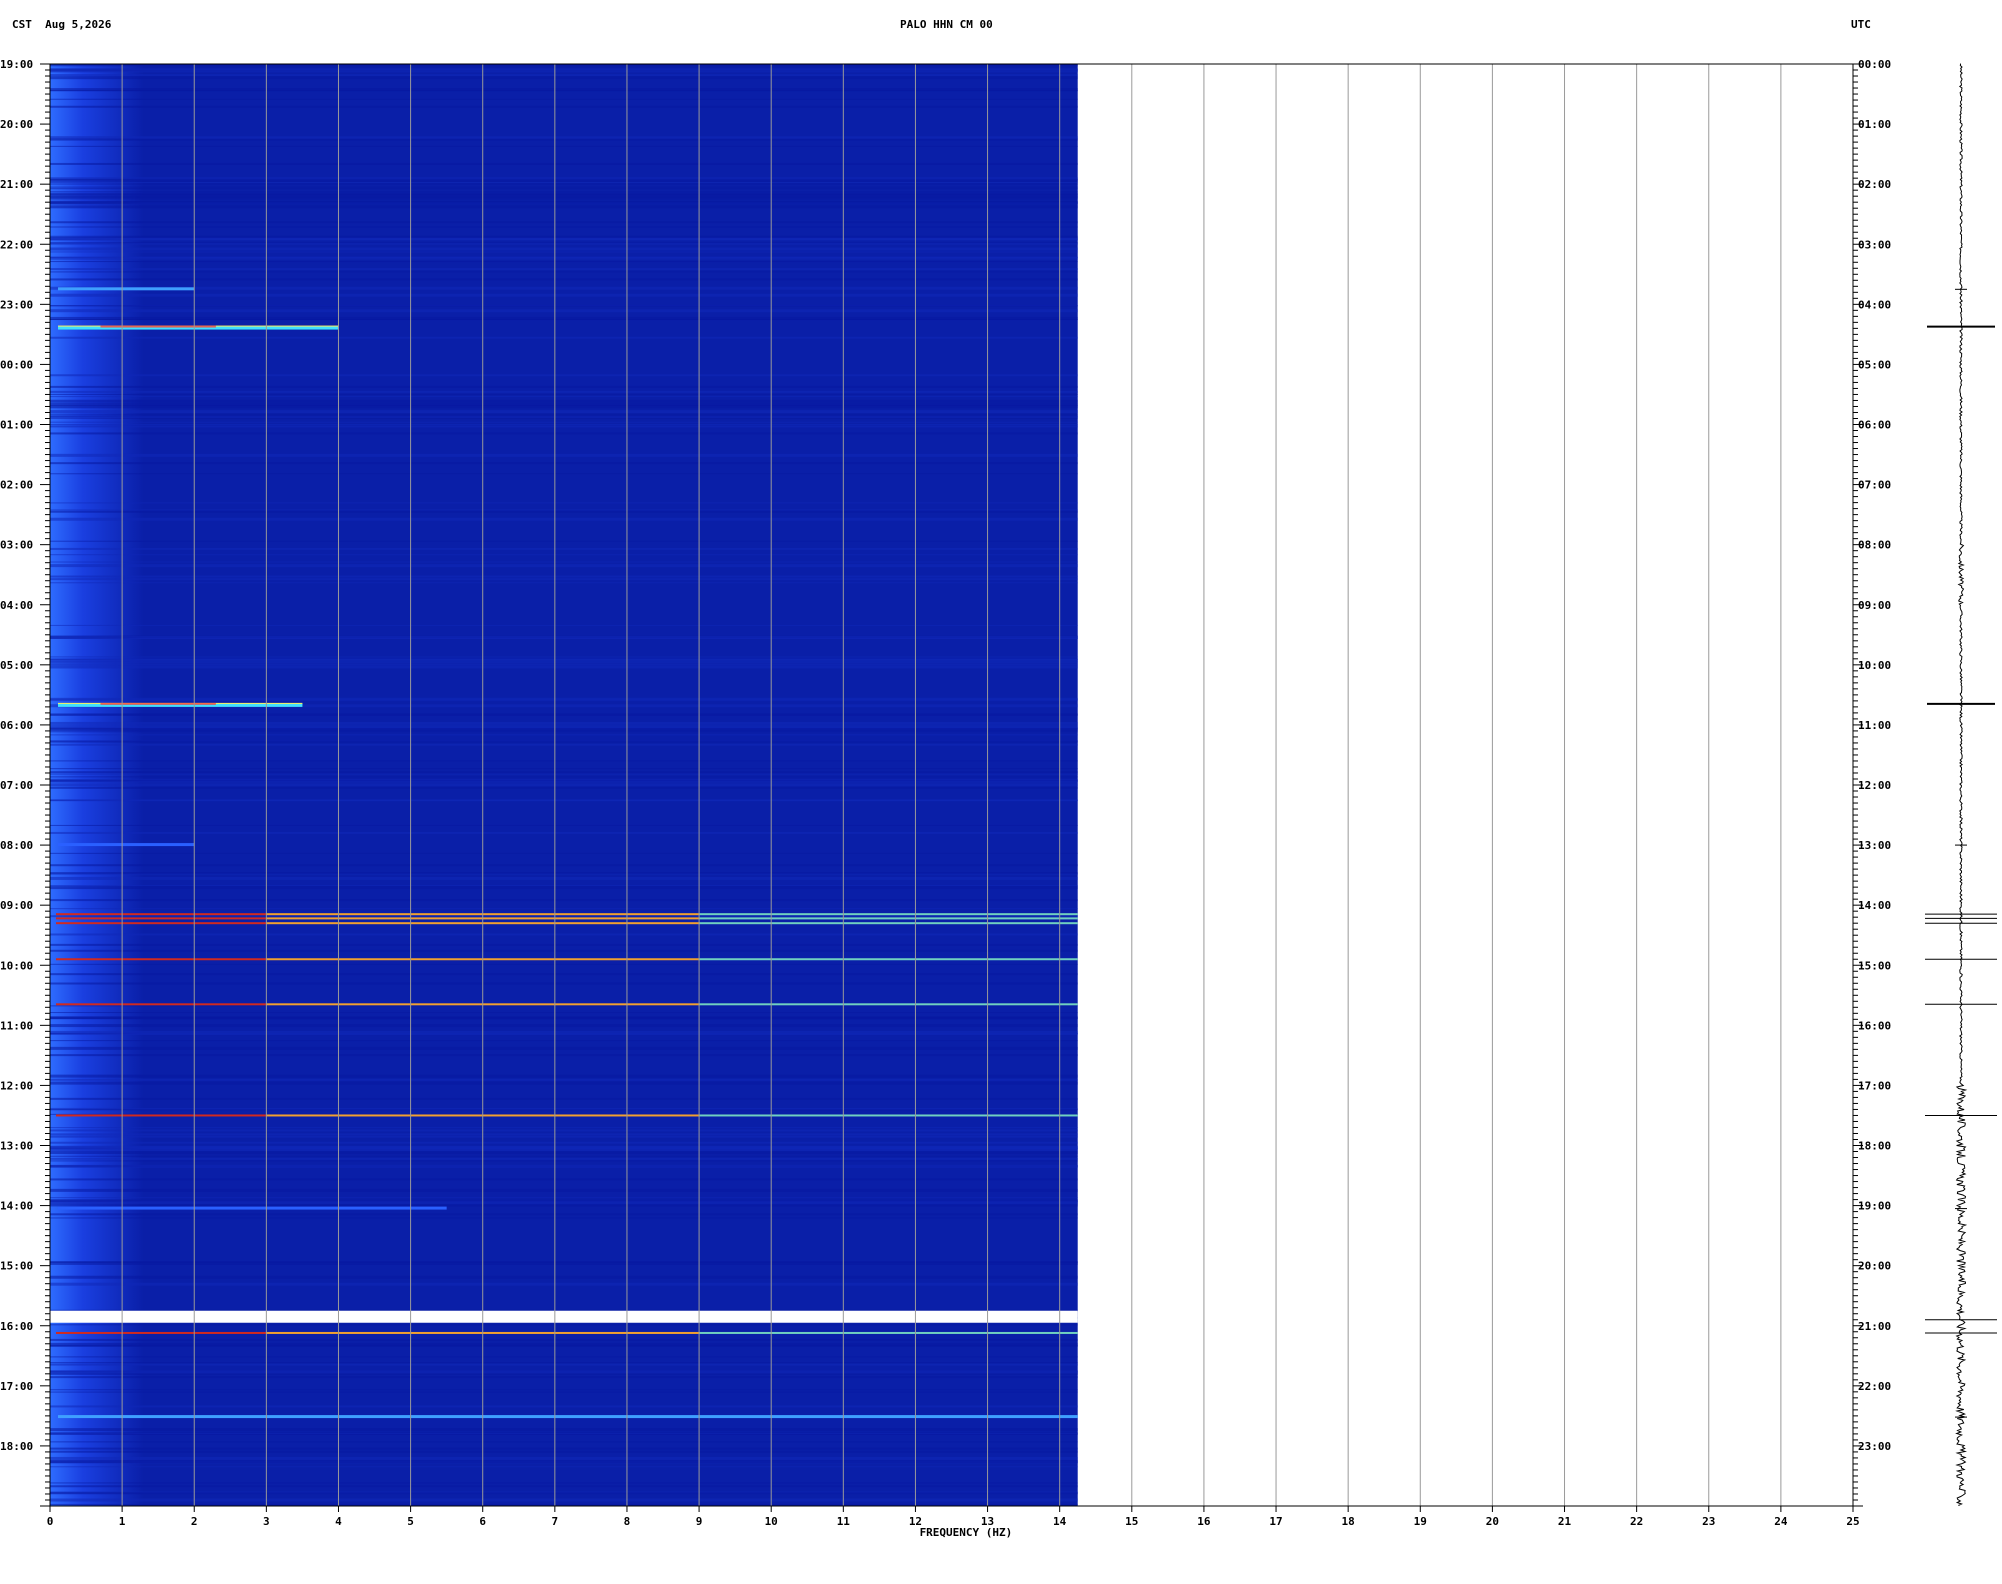 Image resolution: width=2002 pixels, height=1584 pixels. Describe the element at coordinates (1874, 304) in the screenshot. I see `right-time-label: 04:00` at that location.